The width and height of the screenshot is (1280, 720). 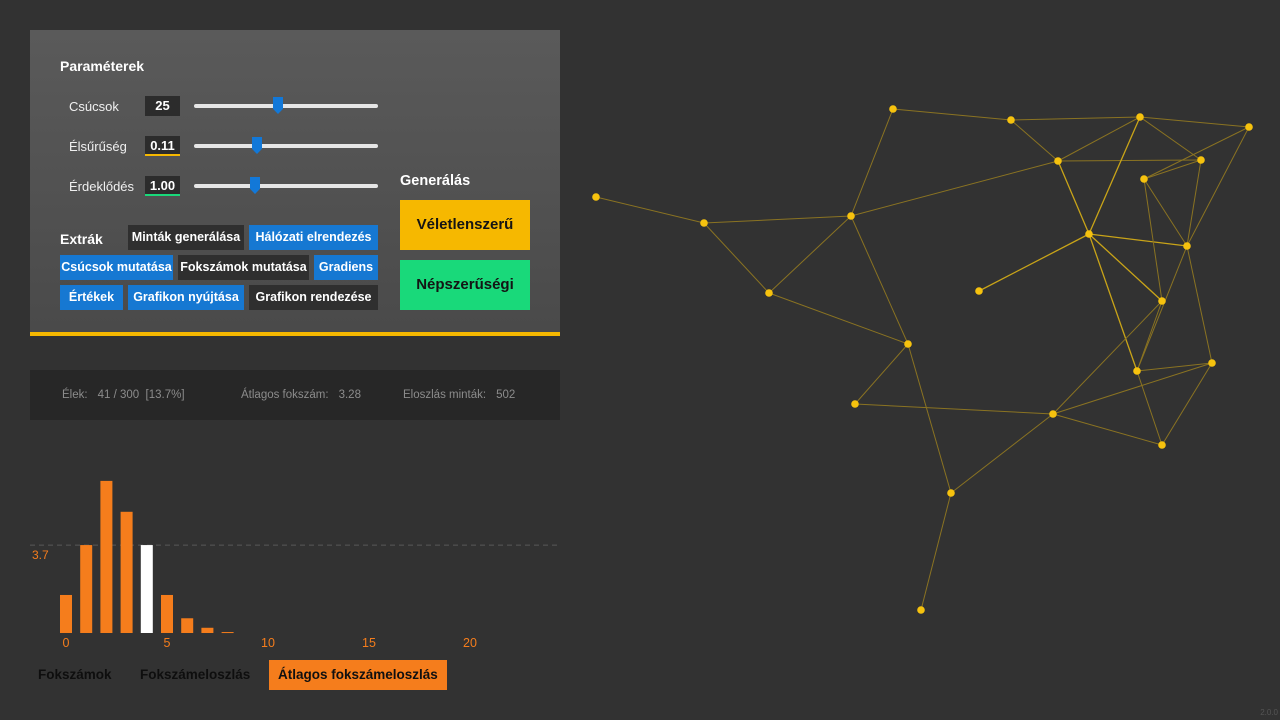 I want to click on random-generate-button: Véletlenszerű, so click(x=465, y=225).